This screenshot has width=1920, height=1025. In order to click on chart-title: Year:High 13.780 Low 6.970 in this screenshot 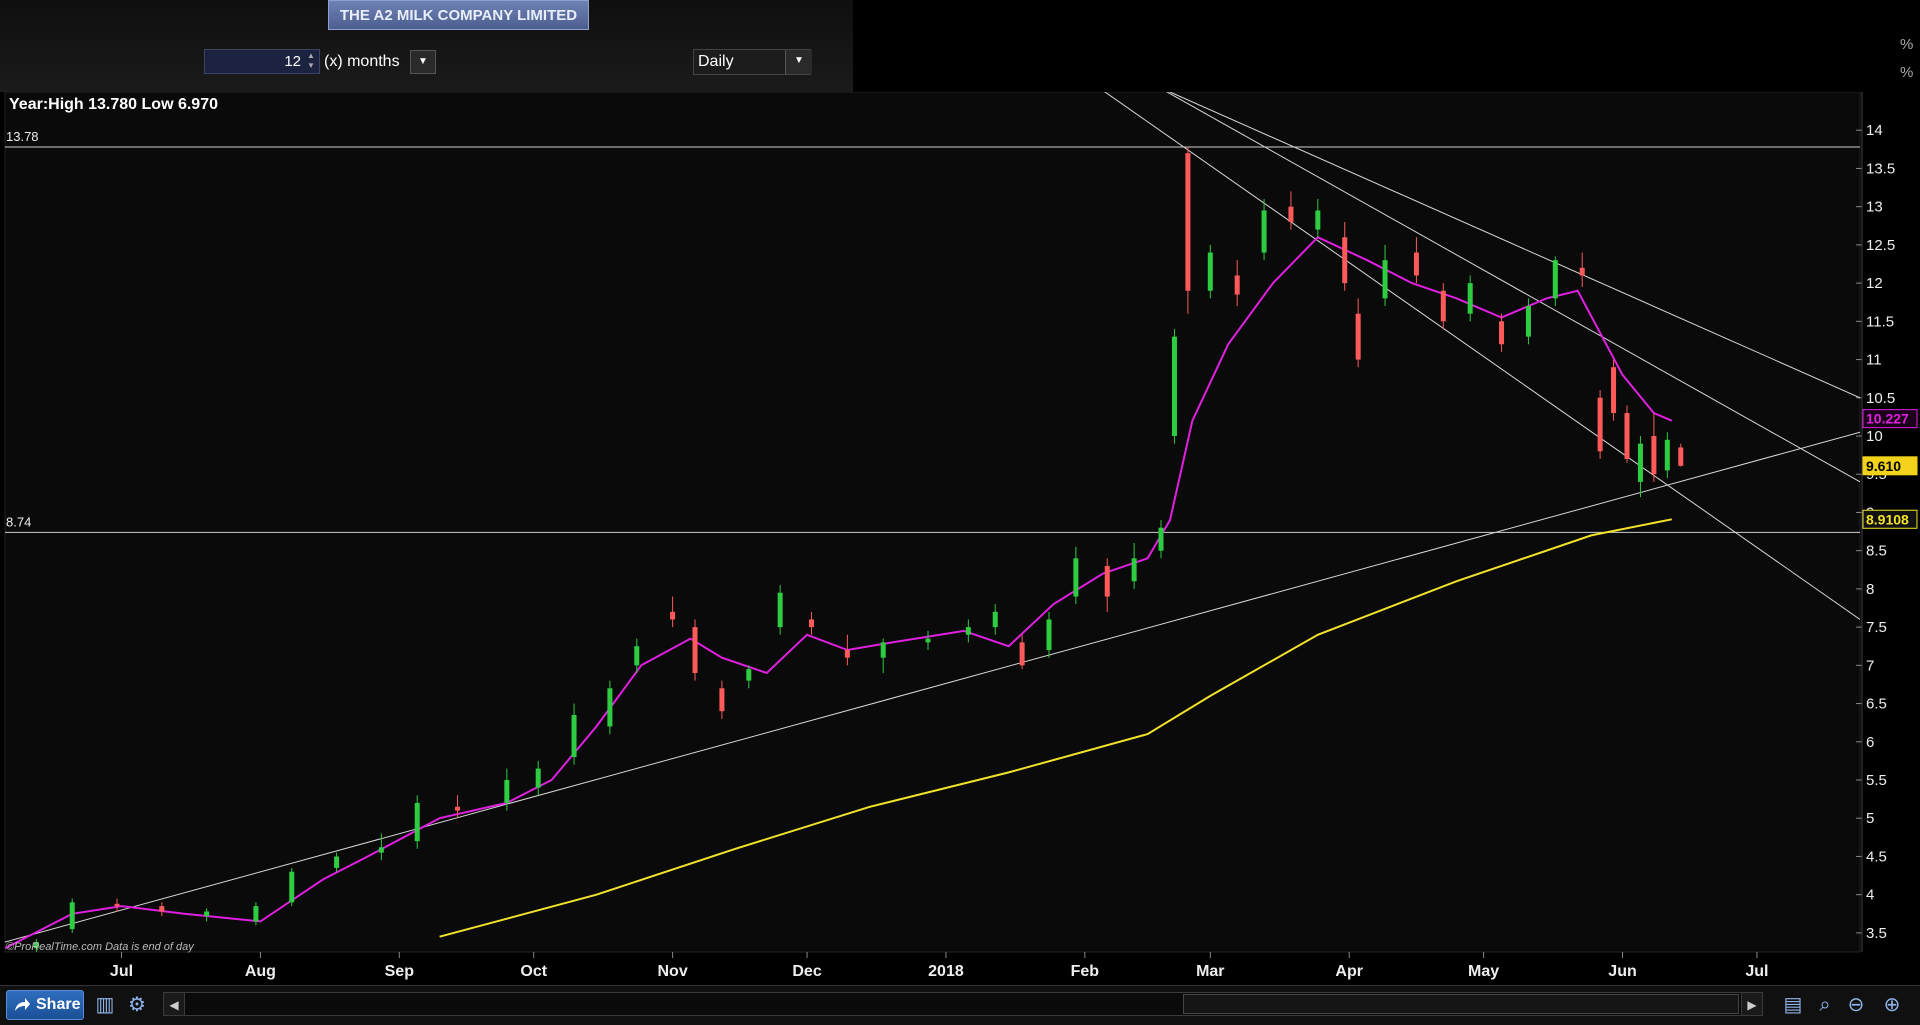, I will do `click(113, 104)`.